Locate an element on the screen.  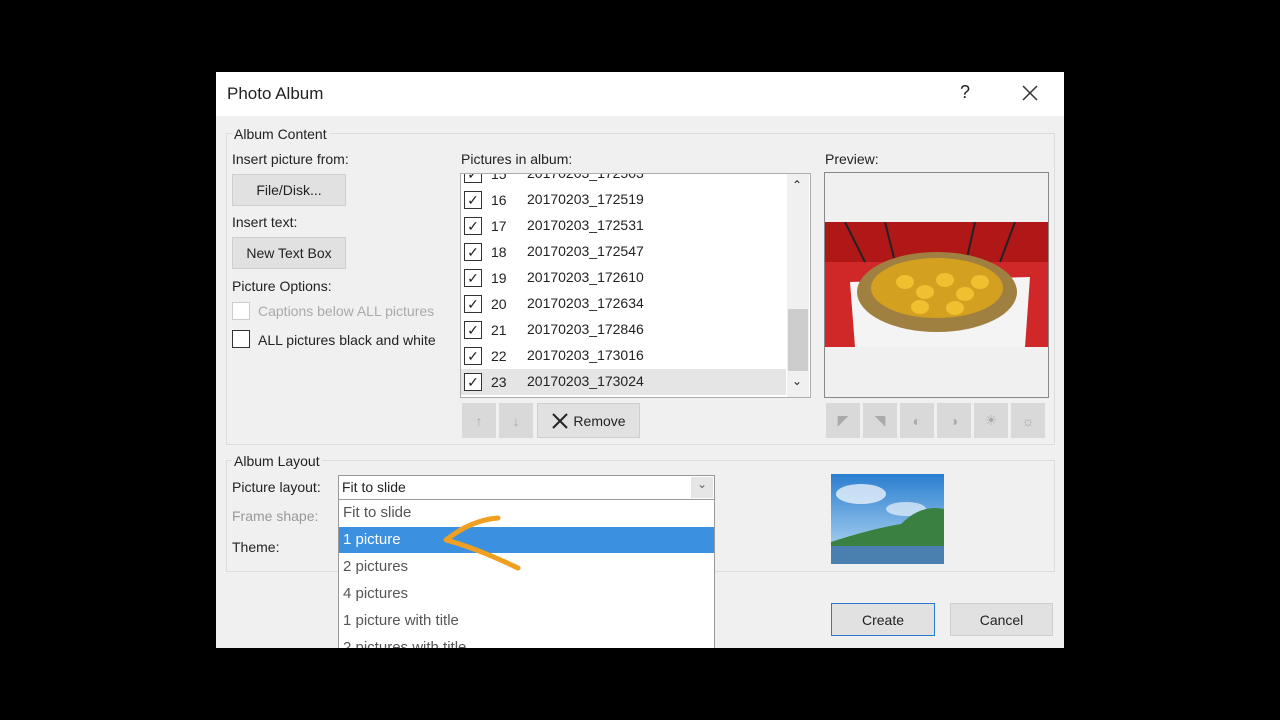
scroll-thumb is located at coordinates (798, 340).